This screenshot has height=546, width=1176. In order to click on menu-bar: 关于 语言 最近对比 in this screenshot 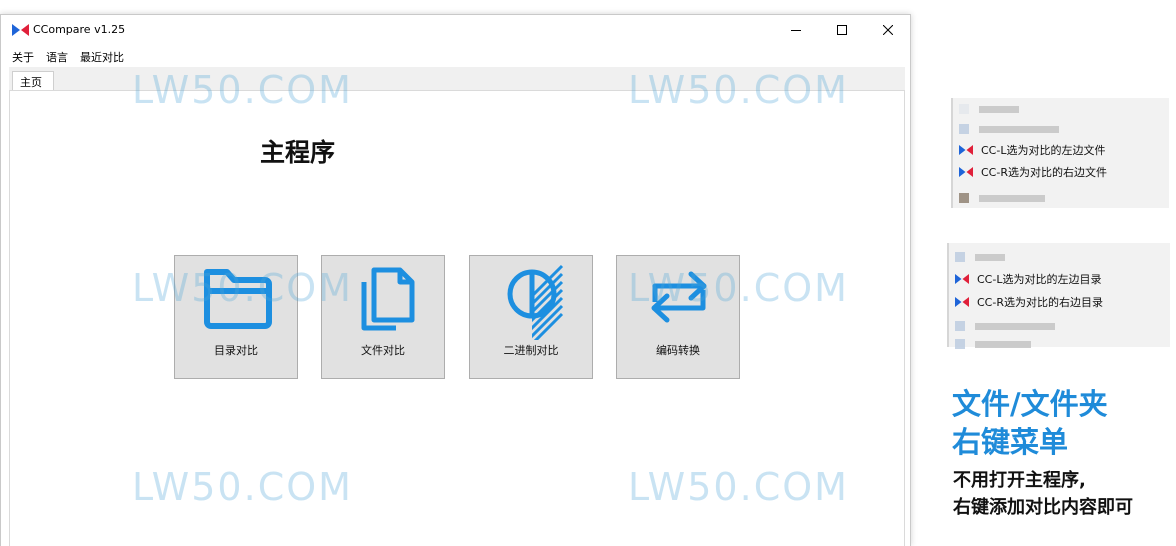, I will do `click(65, 57)`.